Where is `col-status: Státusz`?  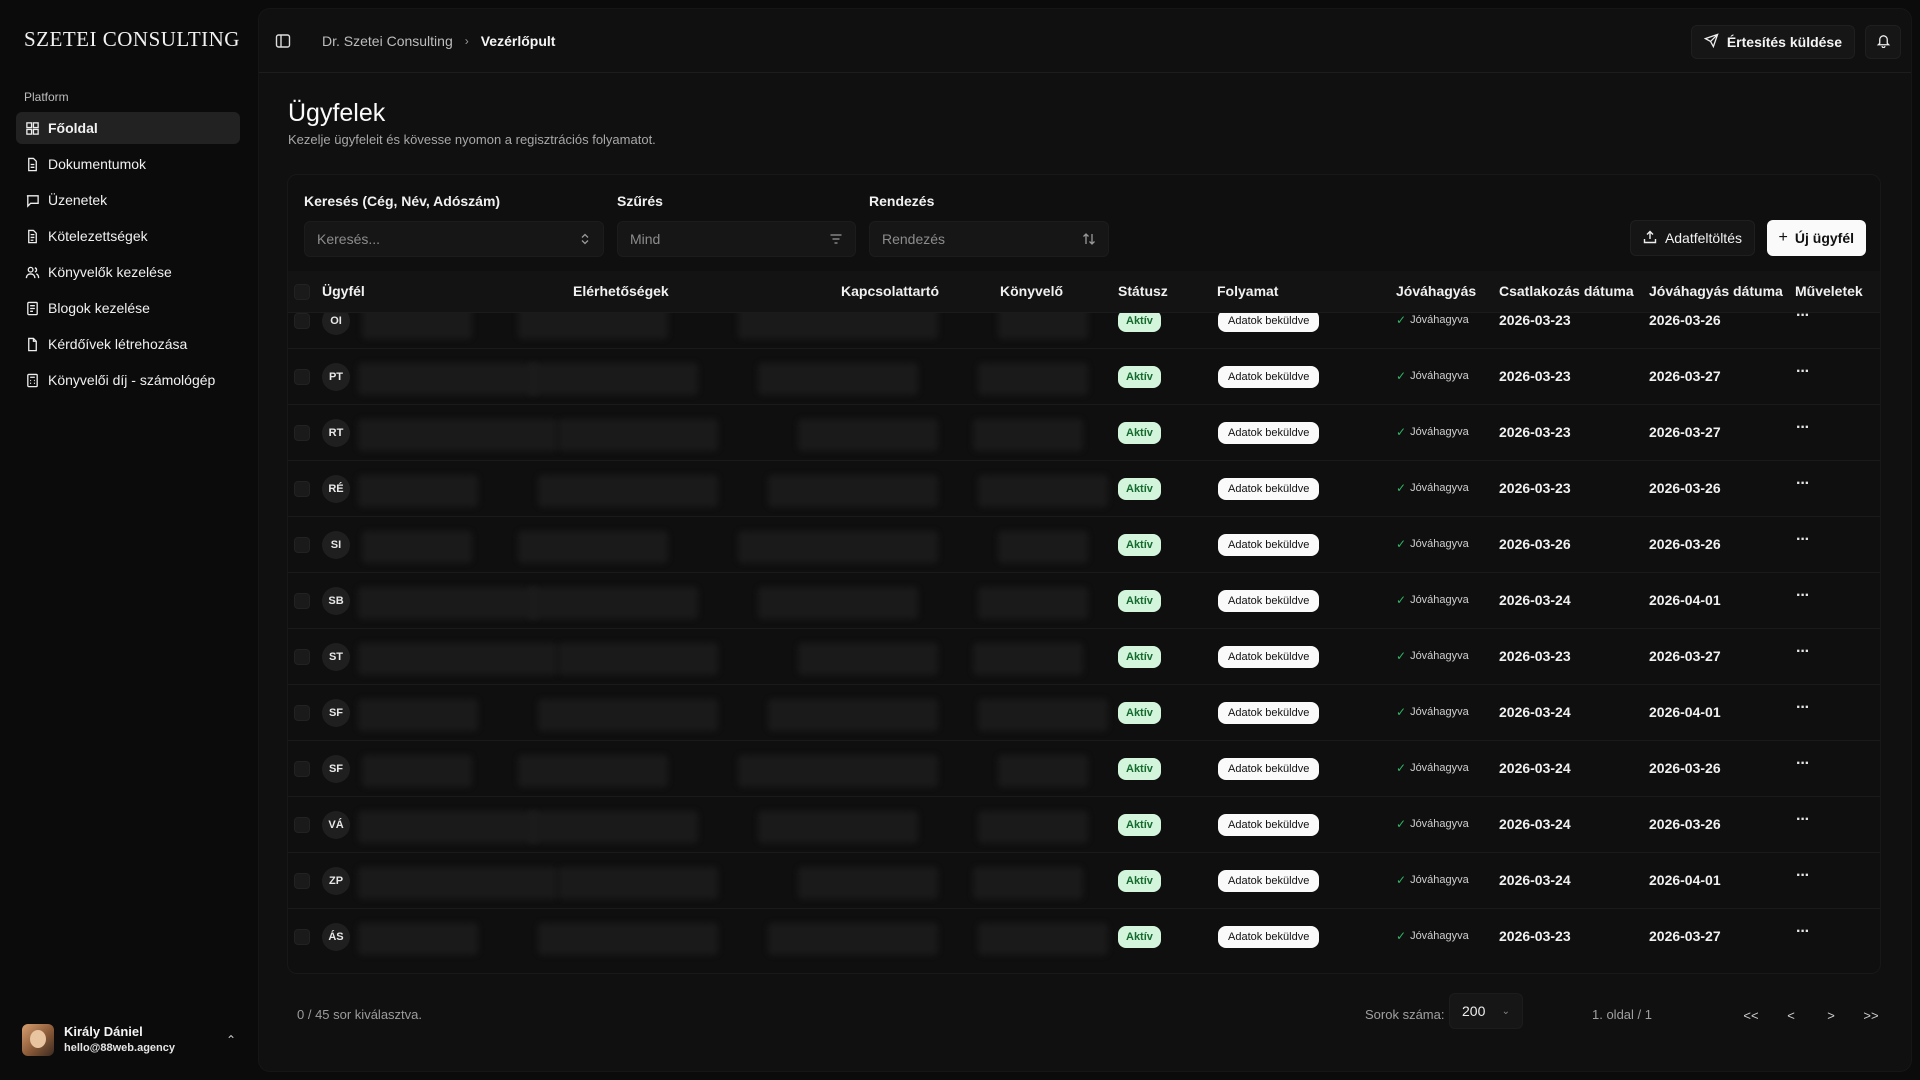
col-status: Státusz is located at coordinates (1143, 291).